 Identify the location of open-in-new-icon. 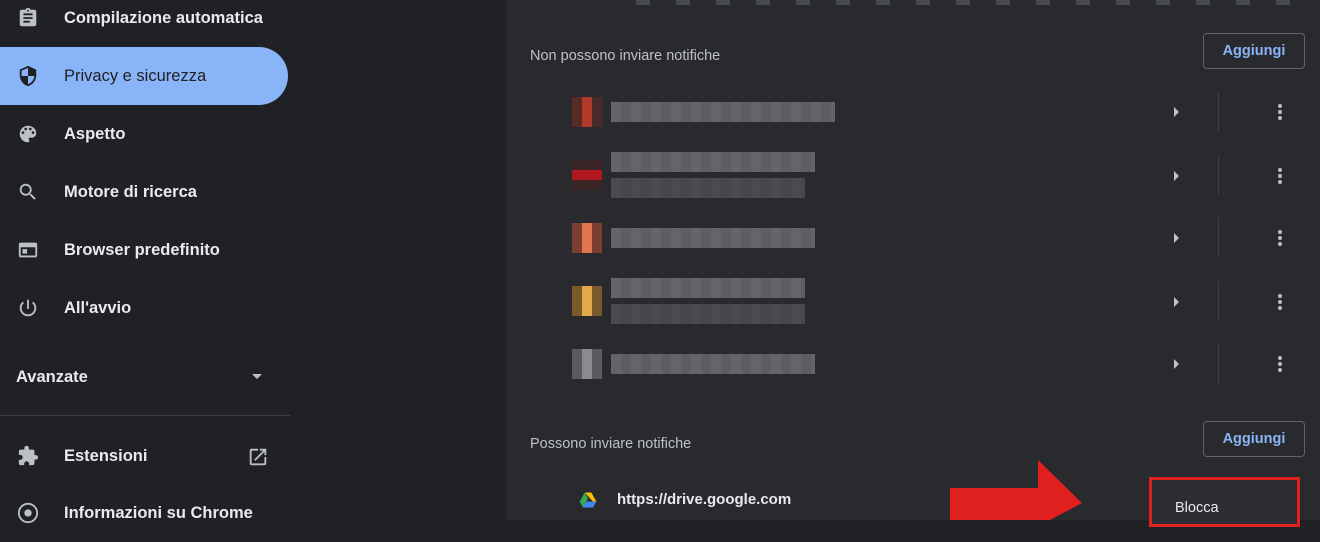
(258, 457).